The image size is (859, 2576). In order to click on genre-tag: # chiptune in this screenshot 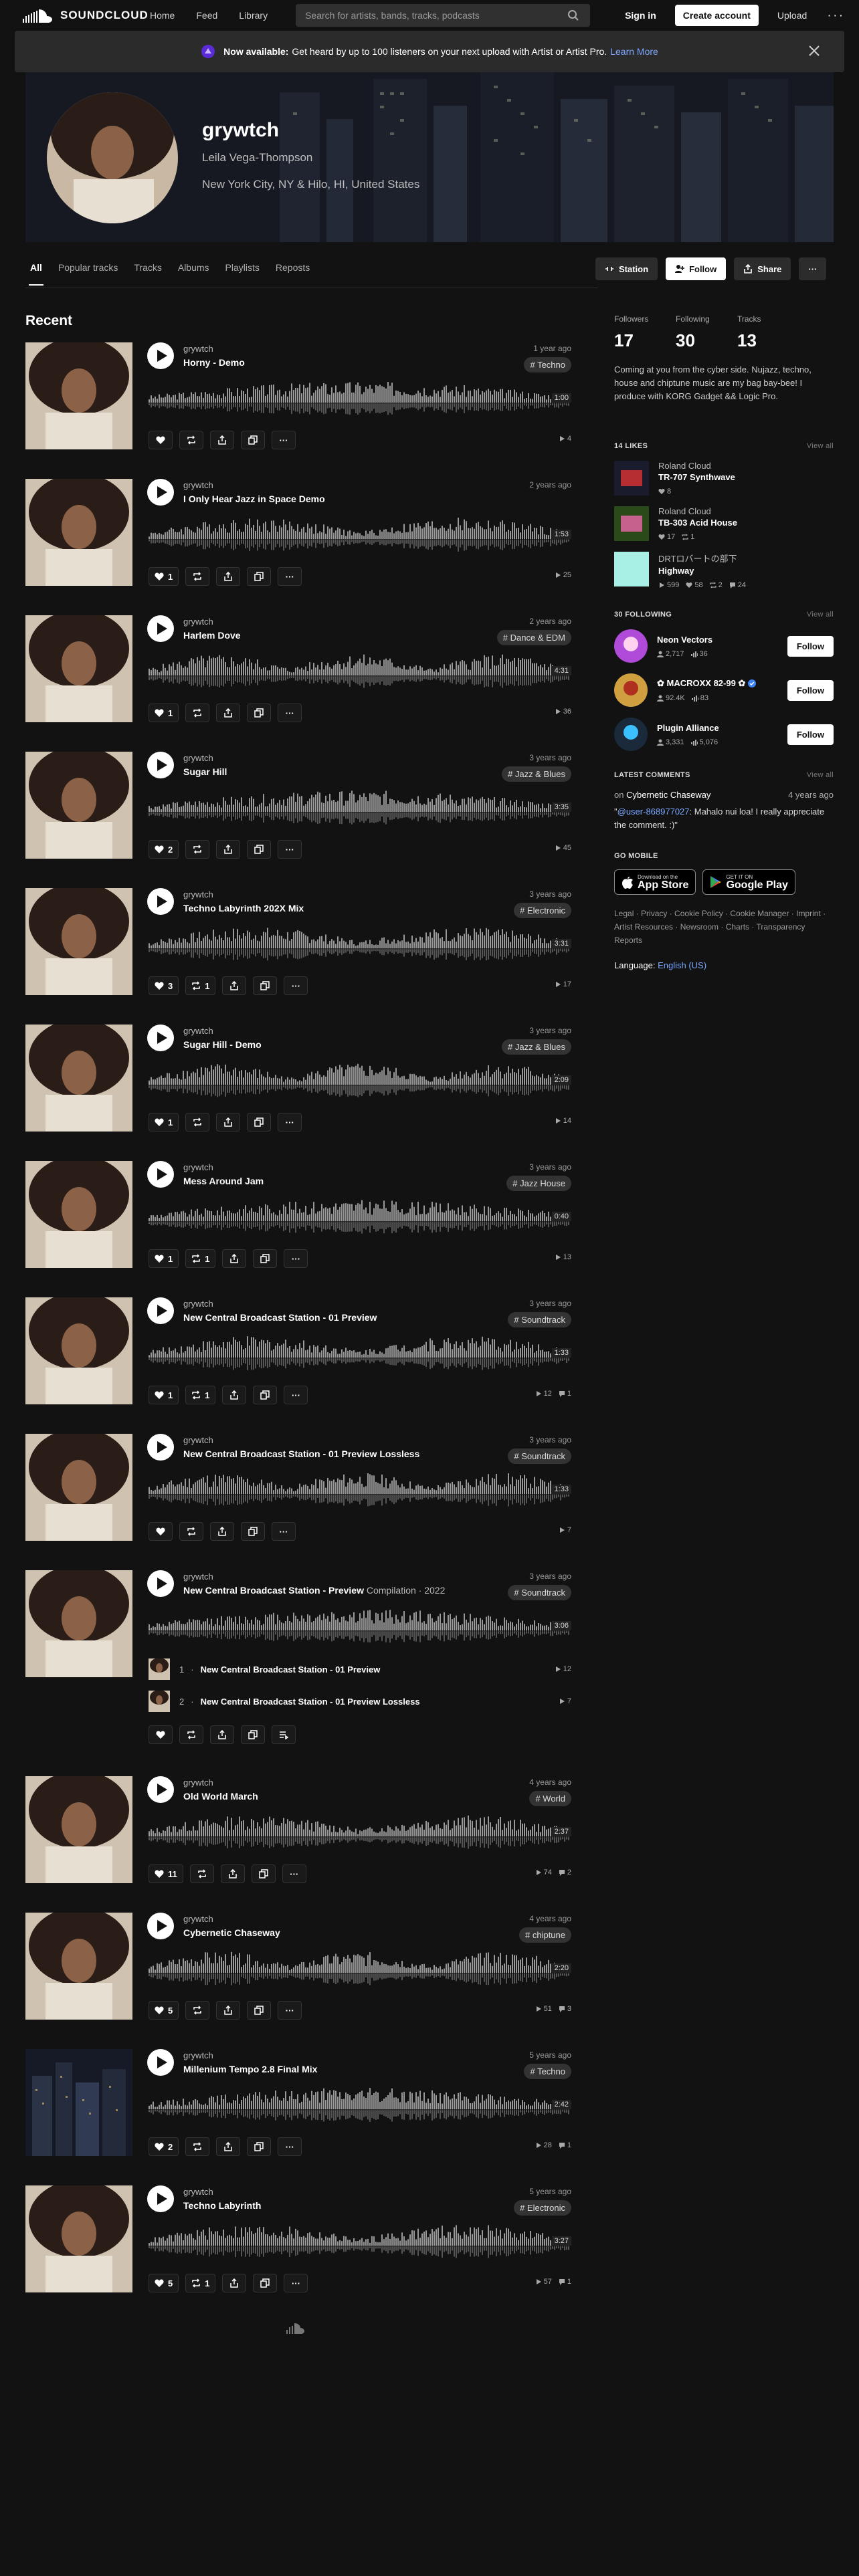, I will do `click(545, 1935)`.